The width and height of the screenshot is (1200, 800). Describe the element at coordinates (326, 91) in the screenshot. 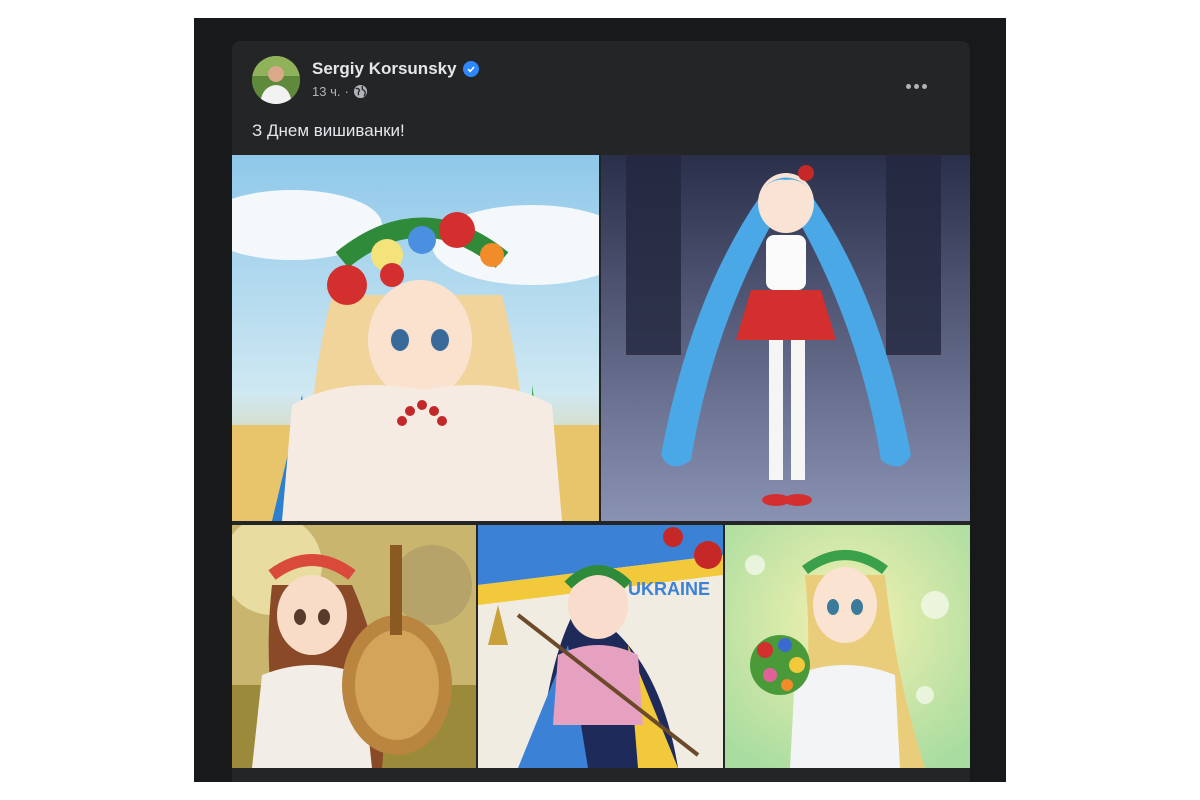

I see `post-time: 13 ч.` at that location.